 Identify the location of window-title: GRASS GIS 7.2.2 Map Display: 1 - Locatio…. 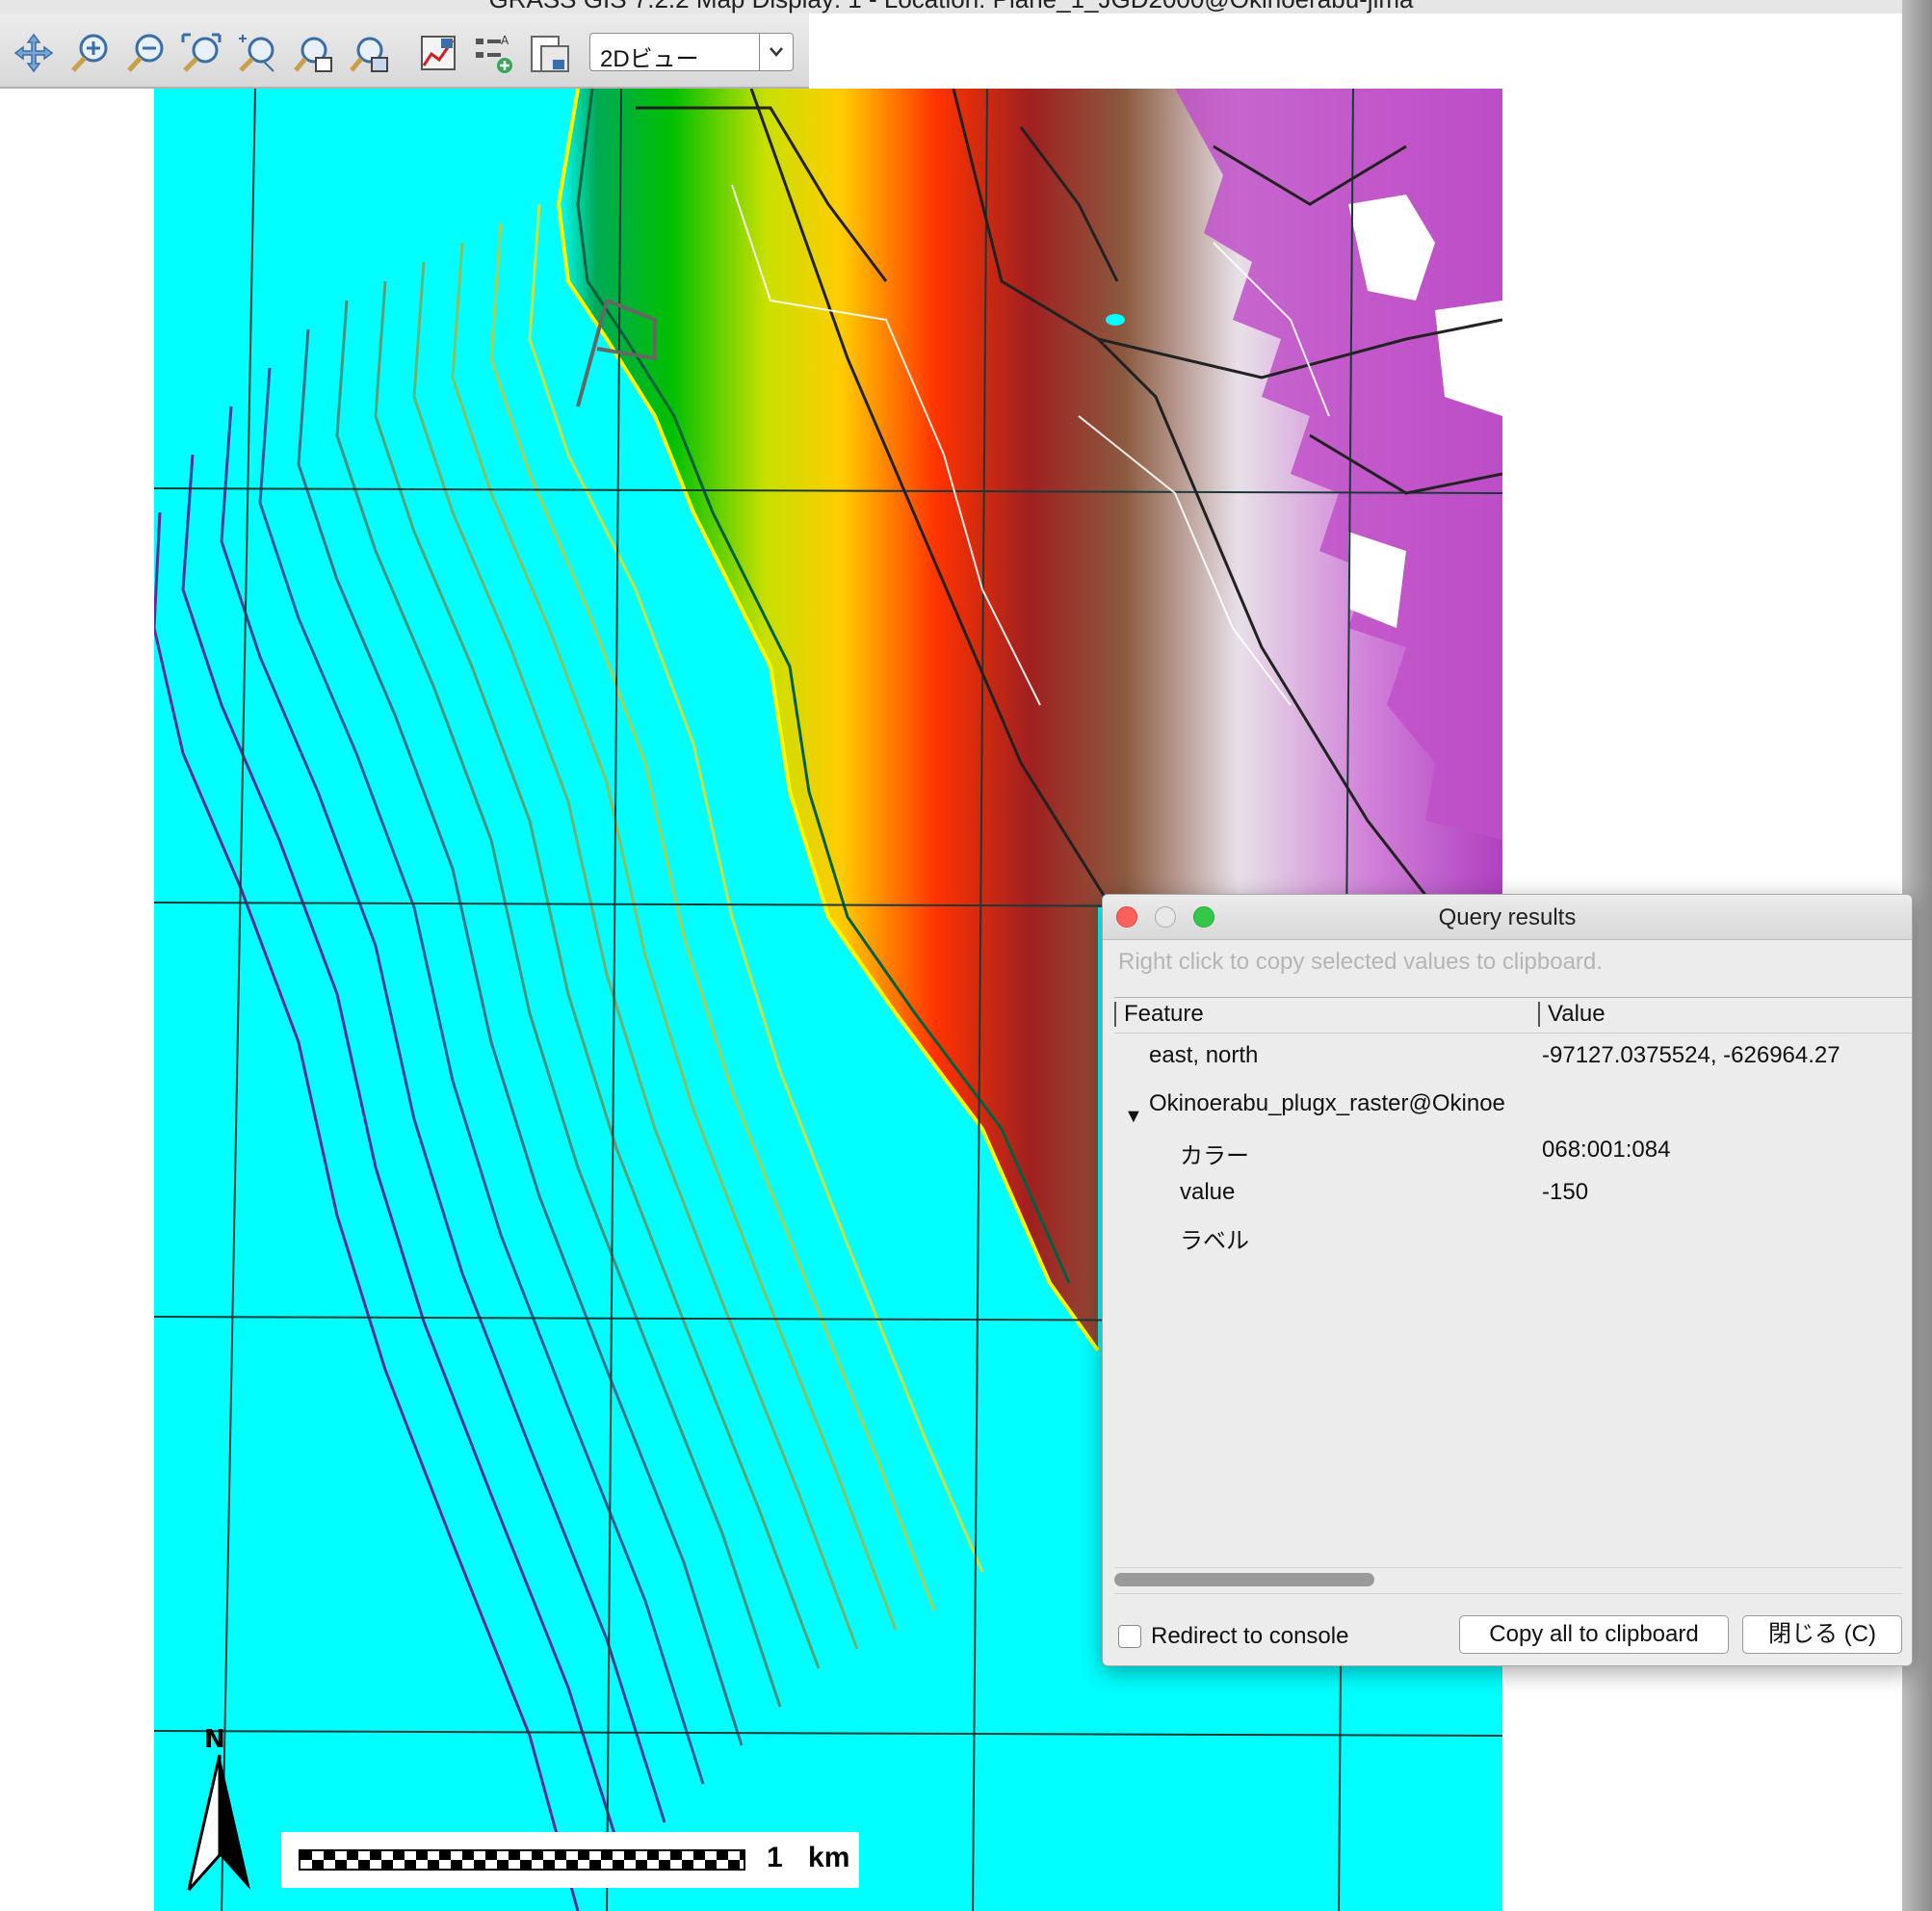
(951, 7).